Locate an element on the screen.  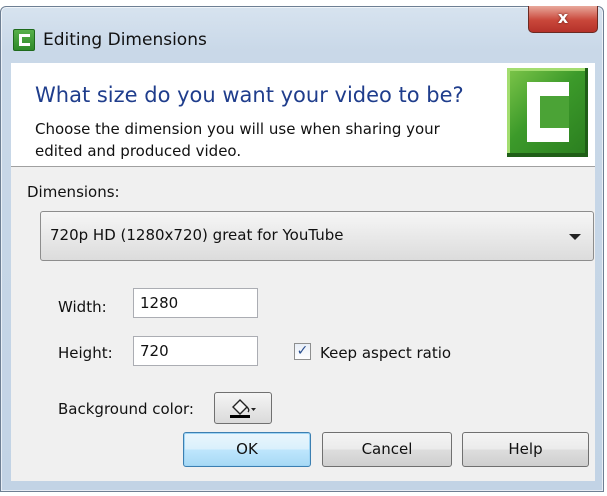
chevron-down-icon is located at coordinates (575, 237).